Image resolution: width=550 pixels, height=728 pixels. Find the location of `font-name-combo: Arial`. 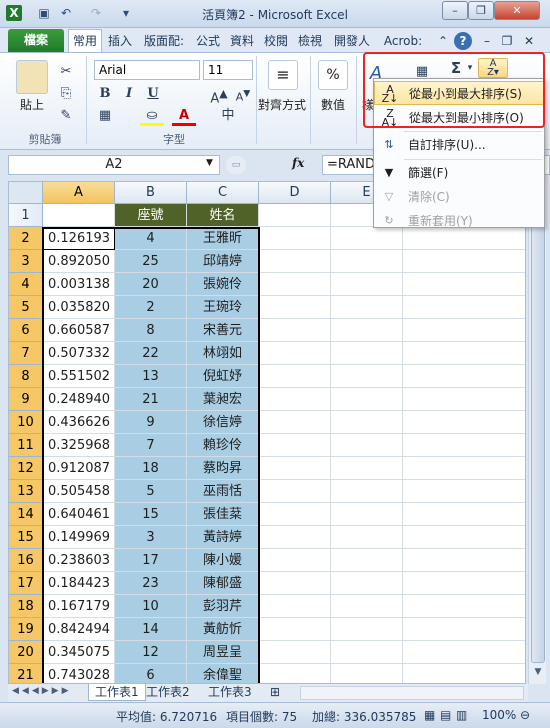

font-name-combo: Arial is located at coordinates (147, 70).